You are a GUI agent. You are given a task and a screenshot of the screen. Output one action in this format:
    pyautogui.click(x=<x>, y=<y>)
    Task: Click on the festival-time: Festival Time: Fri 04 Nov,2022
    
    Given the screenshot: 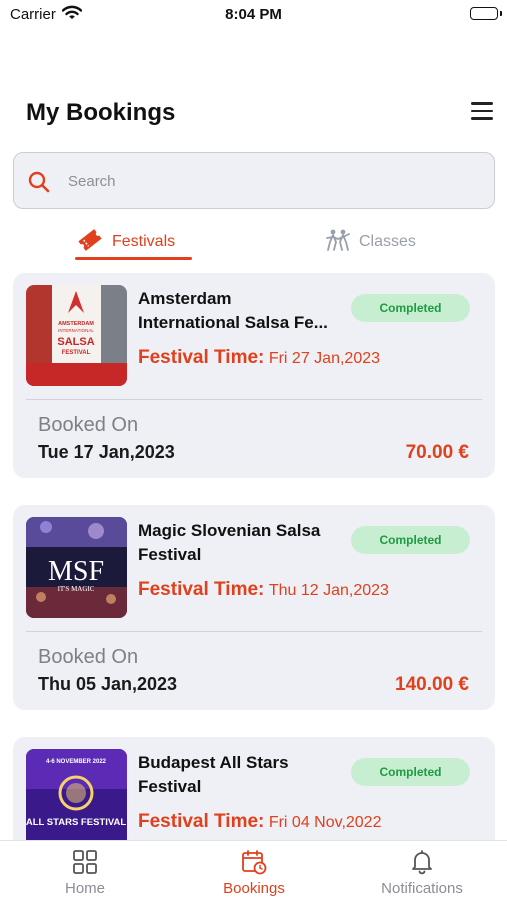 What is the action you would take?
    pyautogui.click(x=259, y=822)
    